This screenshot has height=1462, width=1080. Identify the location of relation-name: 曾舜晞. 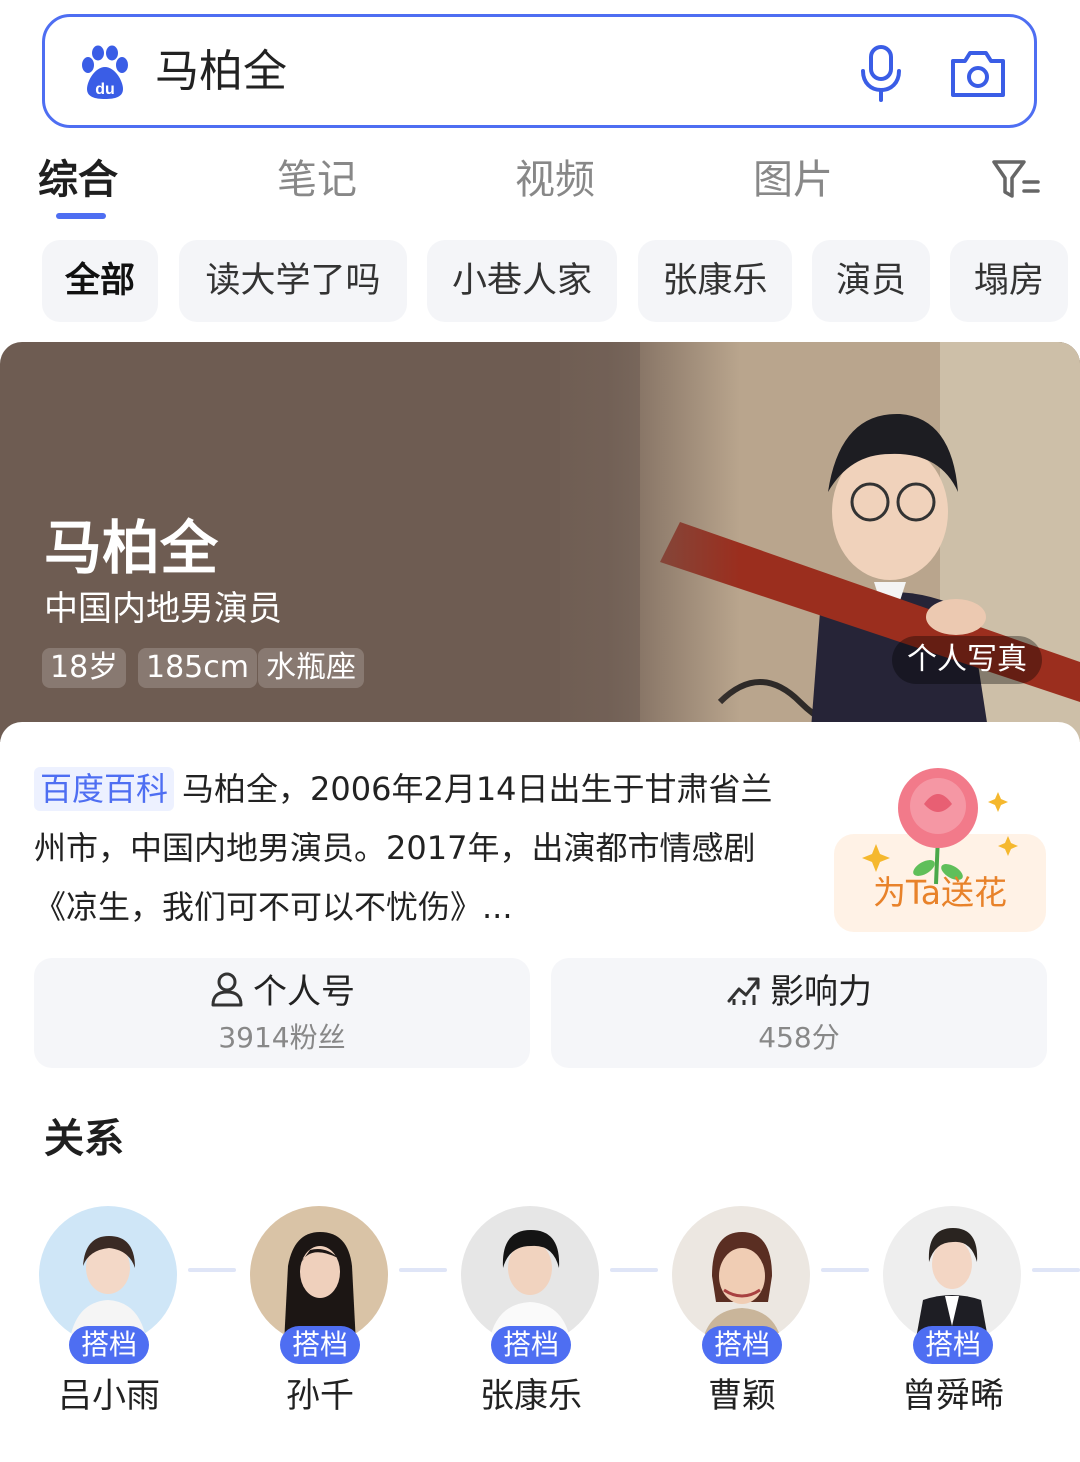
(953, 1396).